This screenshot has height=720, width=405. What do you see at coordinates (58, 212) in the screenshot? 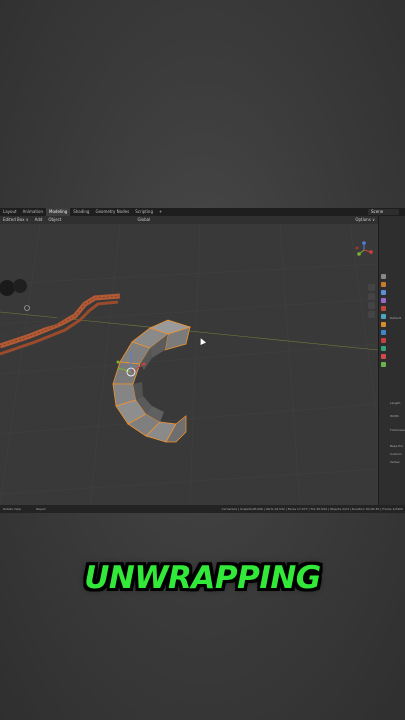
I see `tab-modeling: Modeling` at bounding box center [58, 212].